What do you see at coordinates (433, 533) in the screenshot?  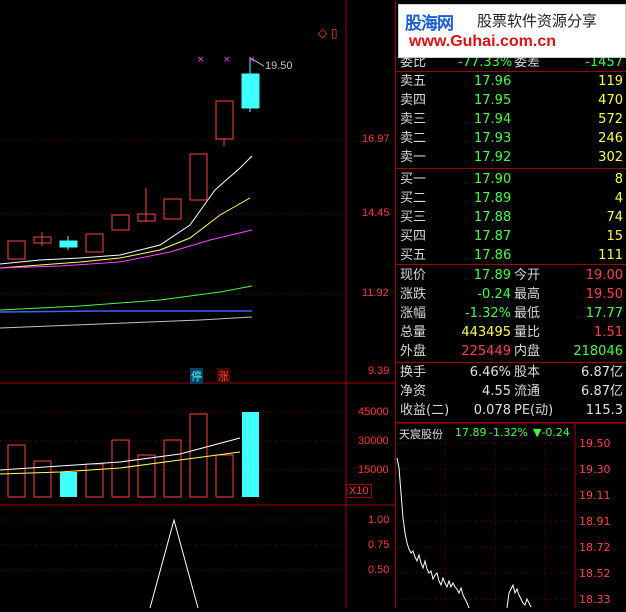 I see `intraday-price-line` at bounding box center [433, 533].